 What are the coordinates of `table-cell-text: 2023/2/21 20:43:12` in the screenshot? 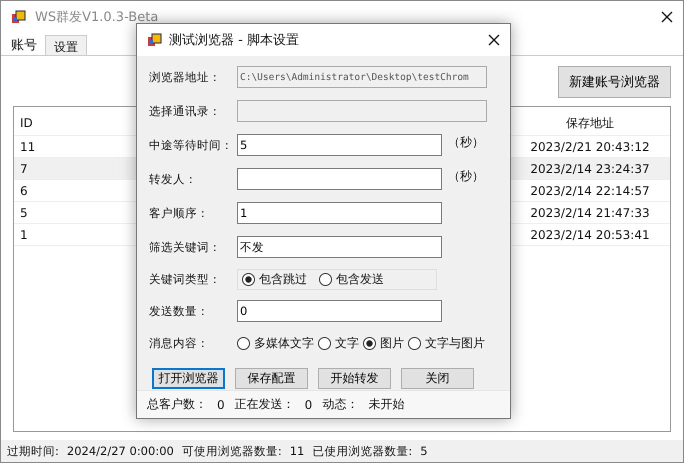 It's located at (590, 147).